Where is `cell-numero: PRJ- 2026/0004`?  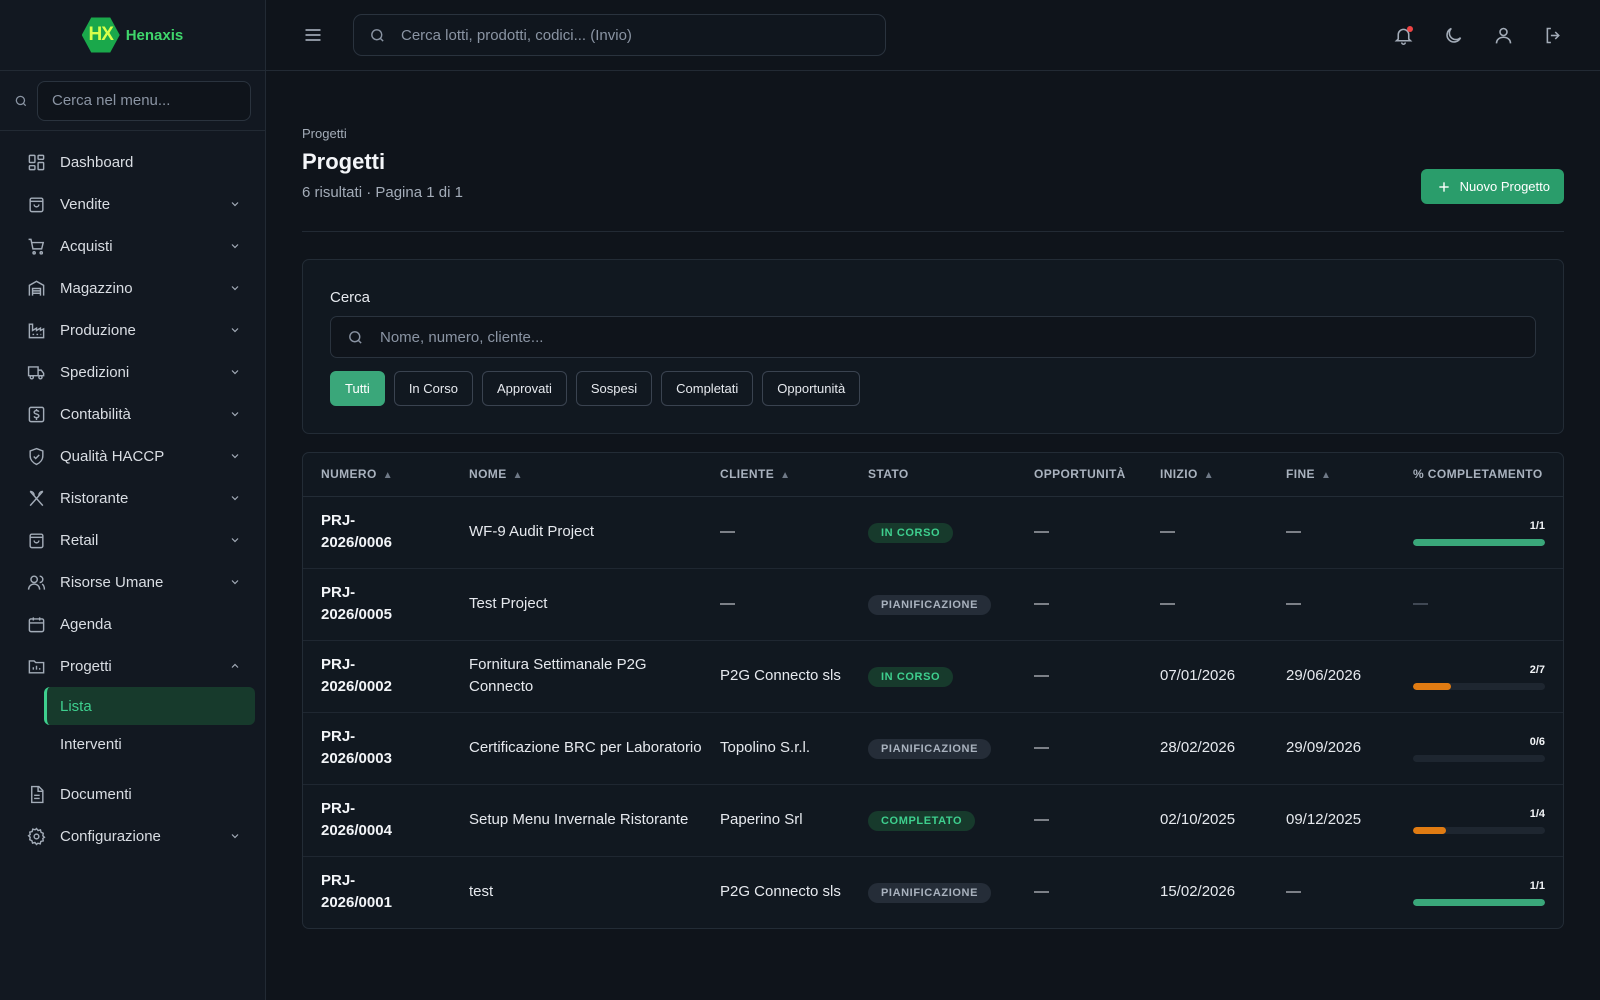 cell-numero: PRJ- 2026/0004 is located at coordinates (377, 820).